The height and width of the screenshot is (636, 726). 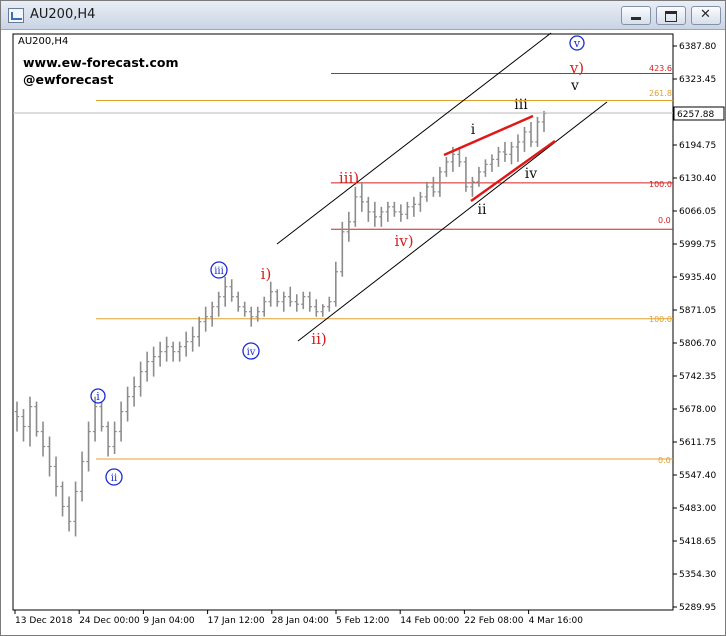 I want to click on level-label-0-orange: 0.0, so click(x=664, y=460).